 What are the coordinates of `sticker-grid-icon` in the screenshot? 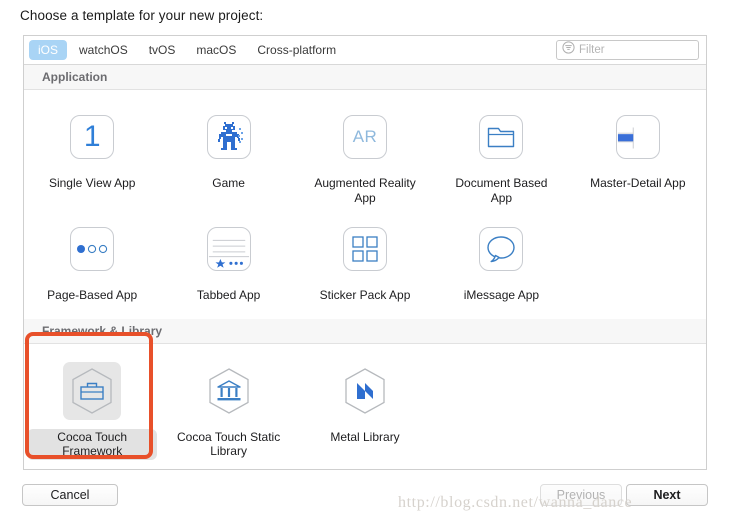 It's located at (365, 249).